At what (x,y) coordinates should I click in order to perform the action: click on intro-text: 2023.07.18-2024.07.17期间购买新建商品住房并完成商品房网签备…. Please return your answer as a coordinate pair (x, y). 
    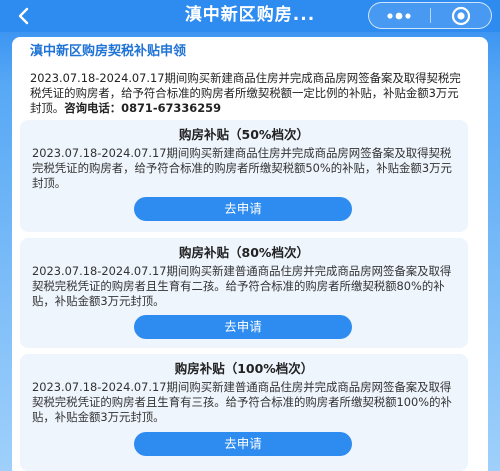
    Looking at the image, I should click on (250, 93).